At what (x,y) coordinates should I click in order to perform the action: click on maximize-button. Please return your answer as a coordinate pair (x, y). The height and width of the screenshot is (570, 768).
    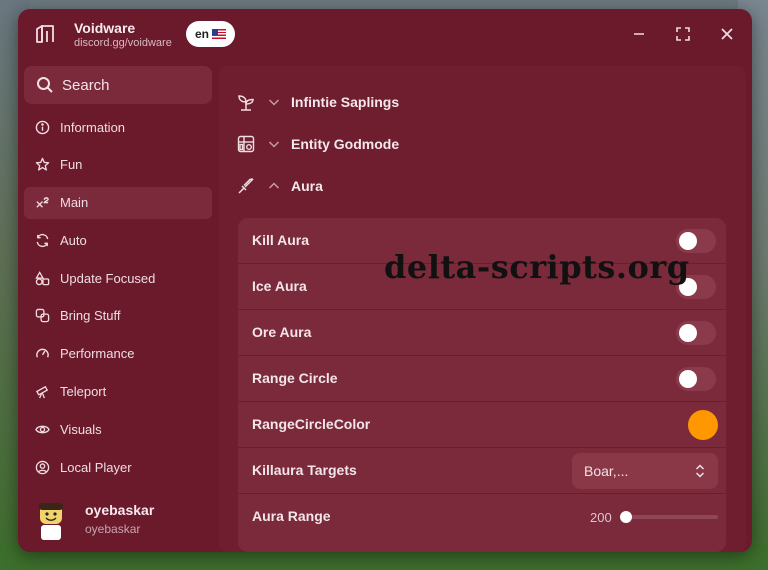
    Looking at the image, I should click on (683, 34).